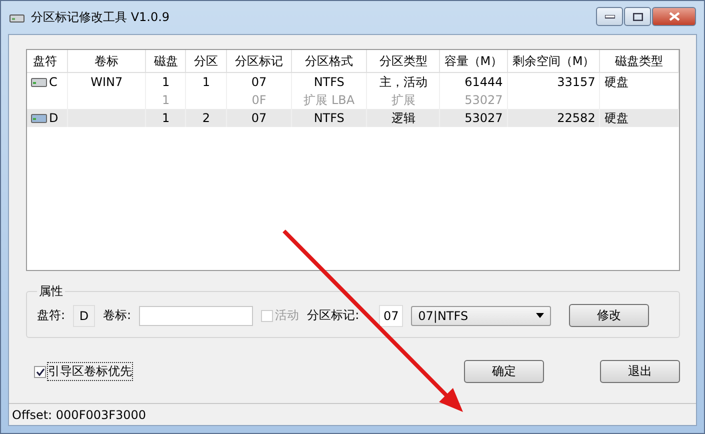 The image size is (705, 434). I want to click on table-cell: 61444, so click(483, 82).